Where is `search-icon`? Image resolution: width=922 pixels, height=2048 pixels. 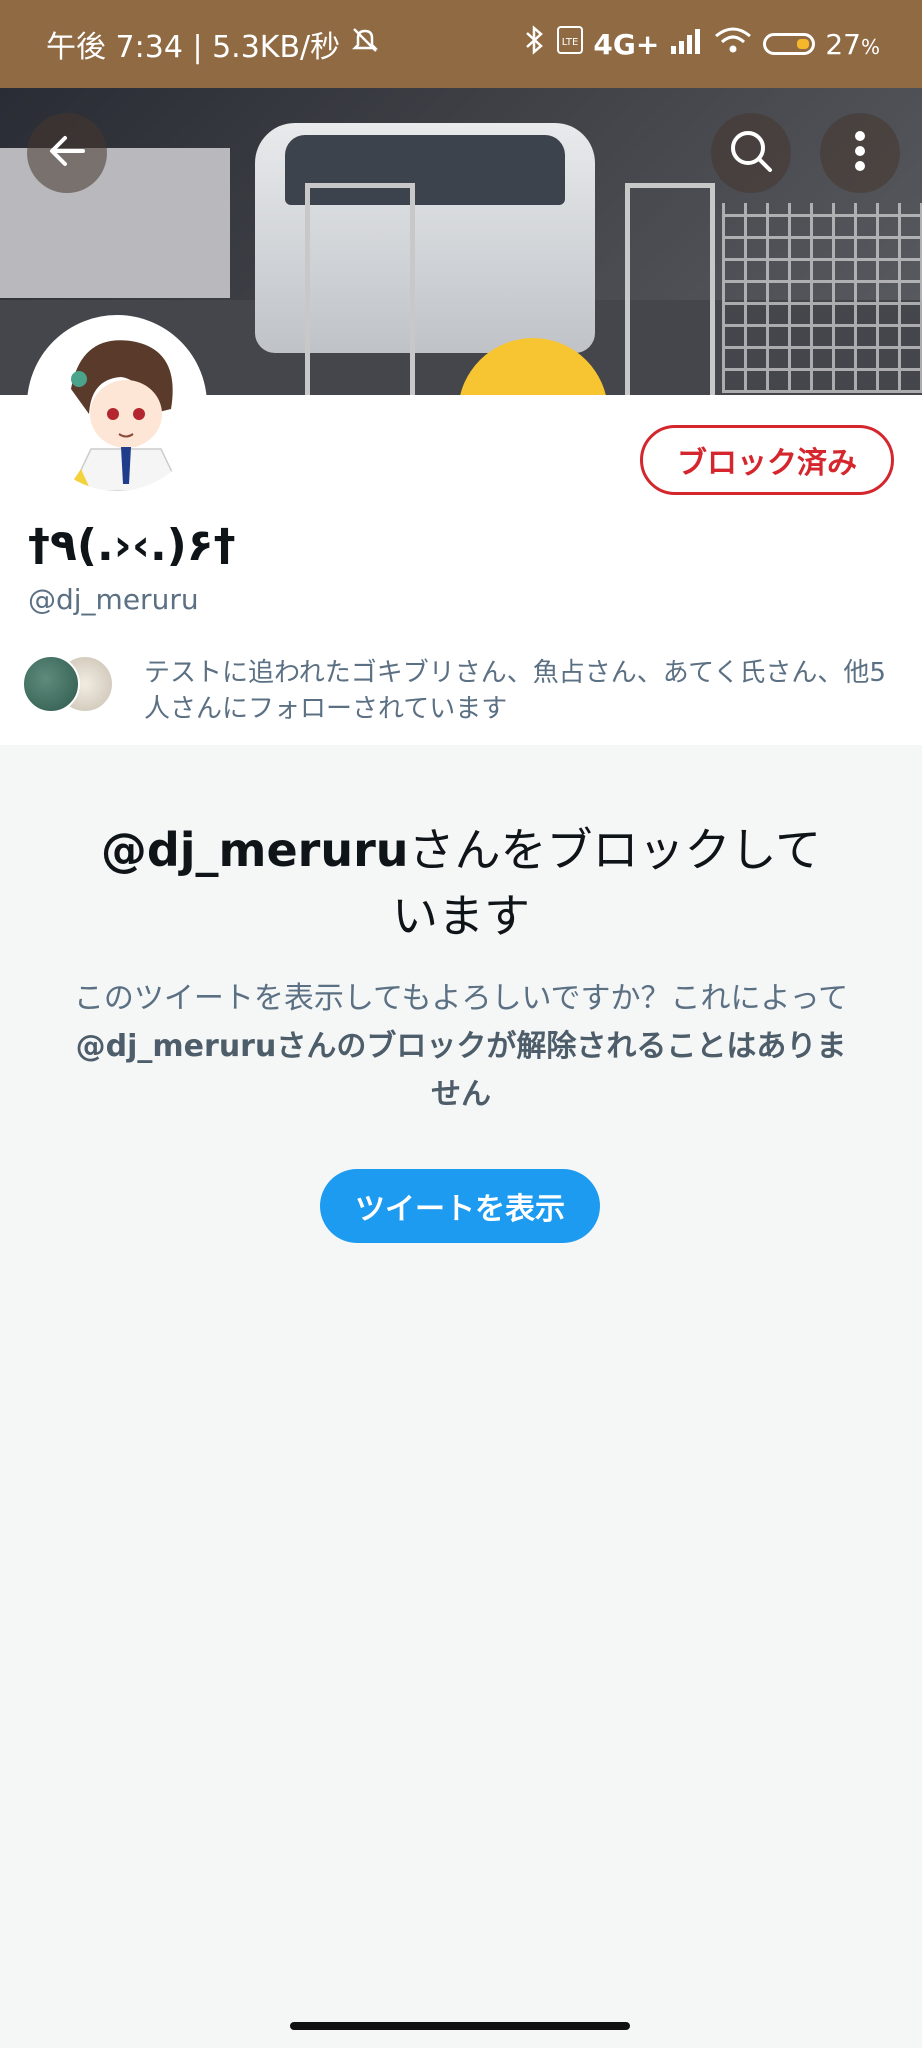 search-icon is located at coordinates (751, 153).